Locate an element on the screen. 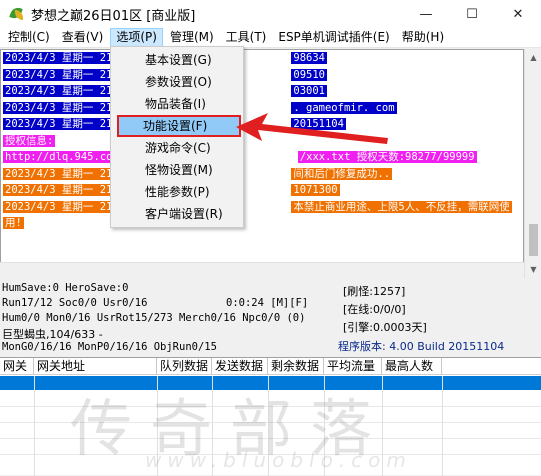  menu-view: 查看(V) is located at coordinates (83, 37).